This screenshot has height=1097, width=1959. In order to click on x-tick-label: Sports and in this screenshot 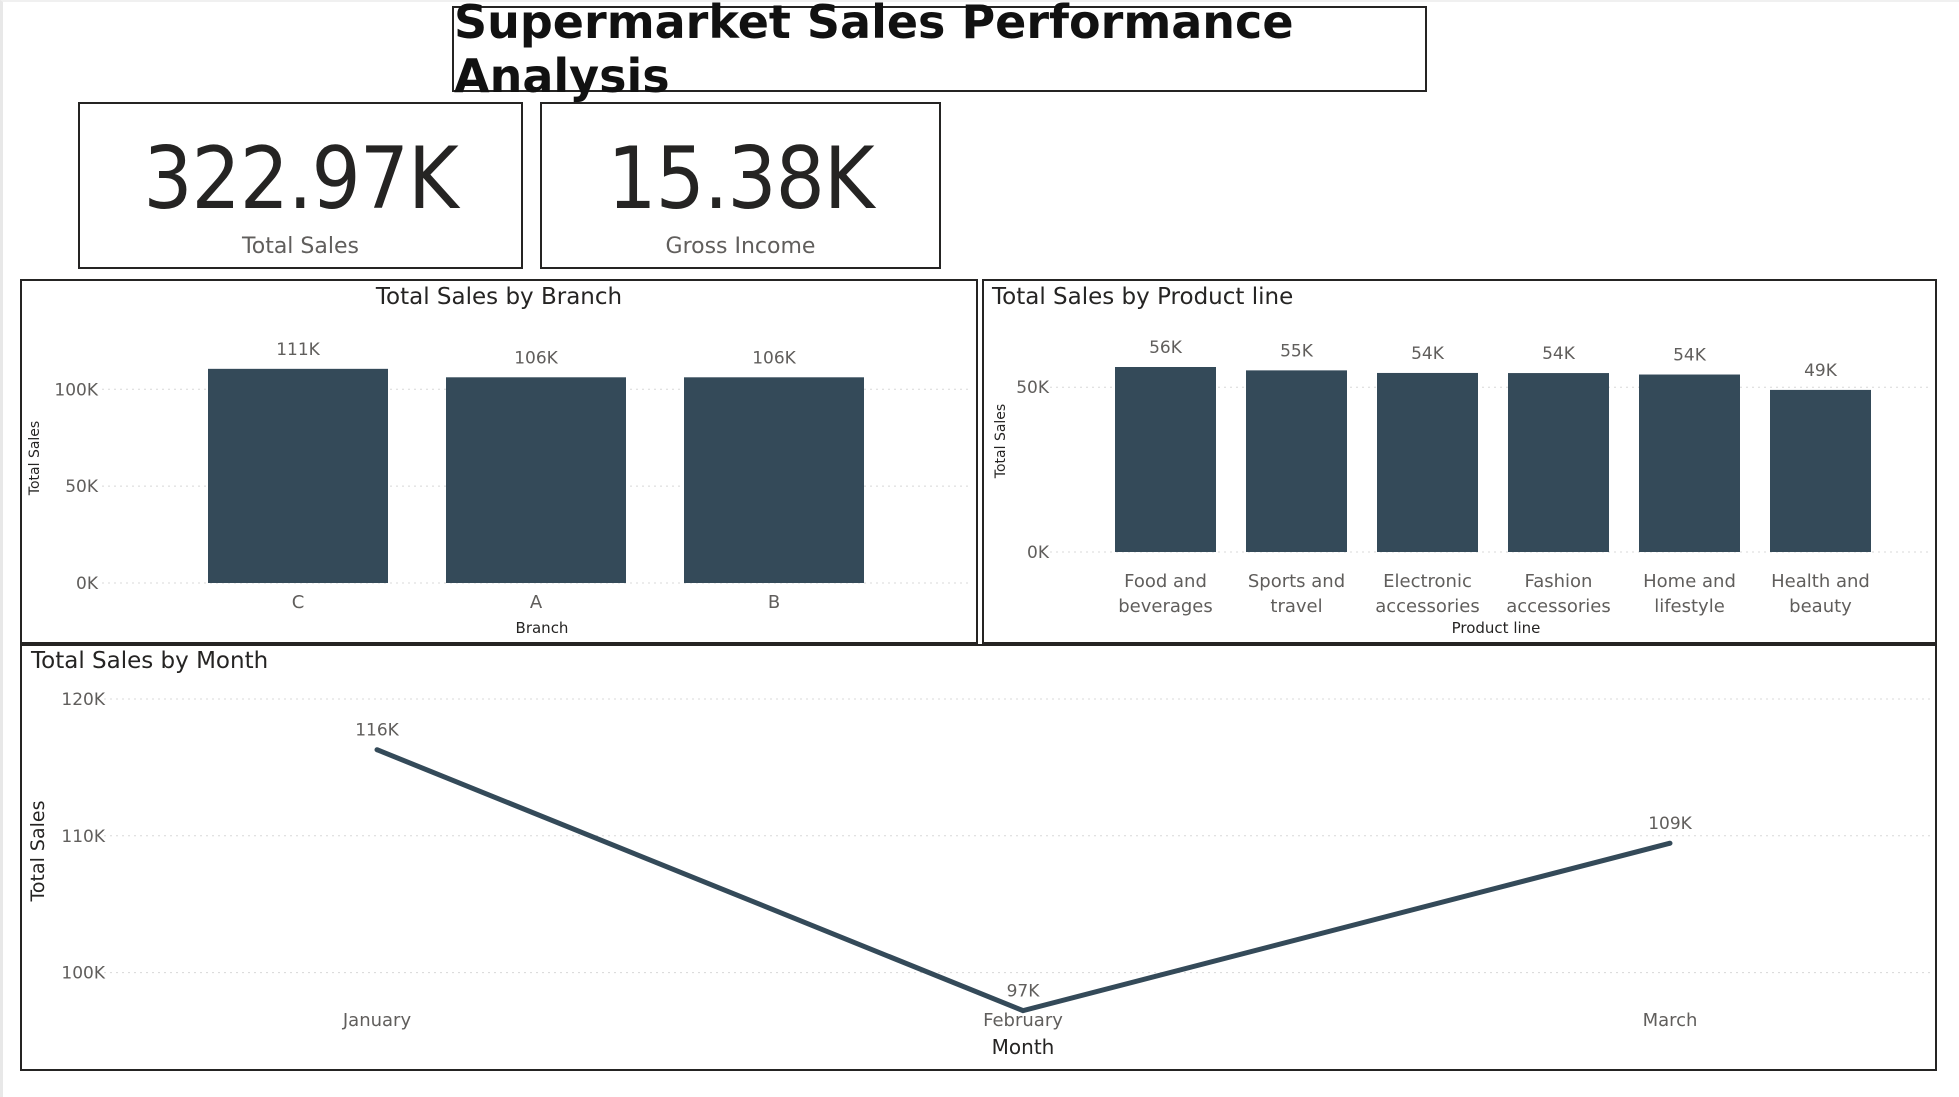, I will do `click(1296, 581)`.